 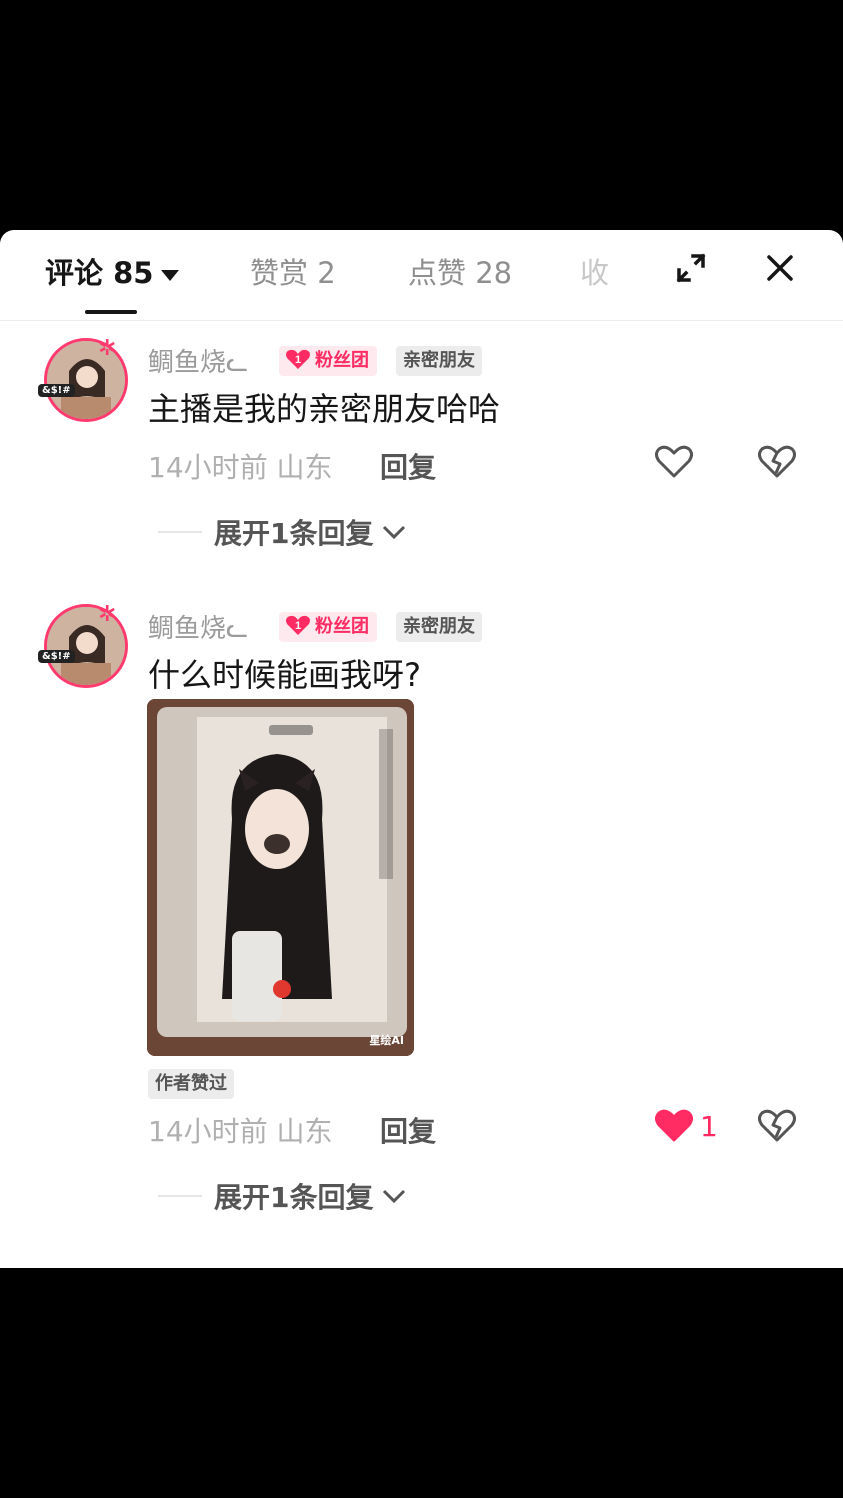 I want to click on heart-filled-icon, so click(x=674, y=1125).